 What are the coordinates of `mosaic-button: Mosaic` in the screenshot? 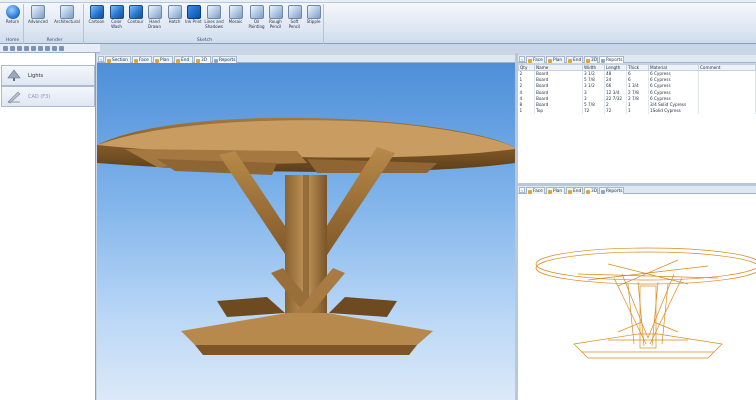 It's located at (235, 20).